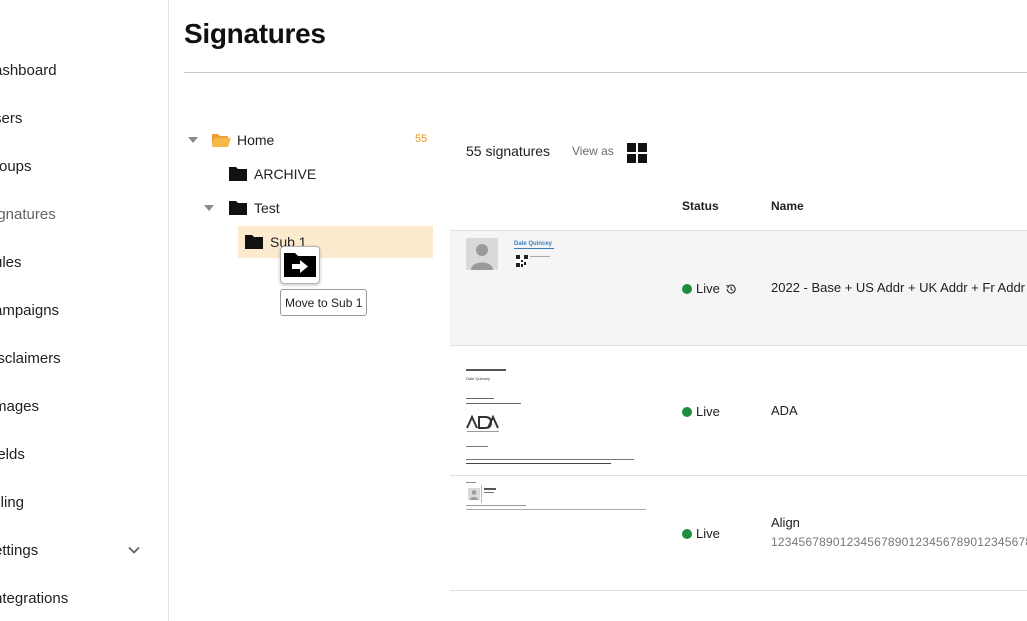 The image size is (1027, 621). What do you see at coordinates (285, 174) in the screenshot?
I see `tree-item-label: ARCHIVE` at bounding box center [285, 174].